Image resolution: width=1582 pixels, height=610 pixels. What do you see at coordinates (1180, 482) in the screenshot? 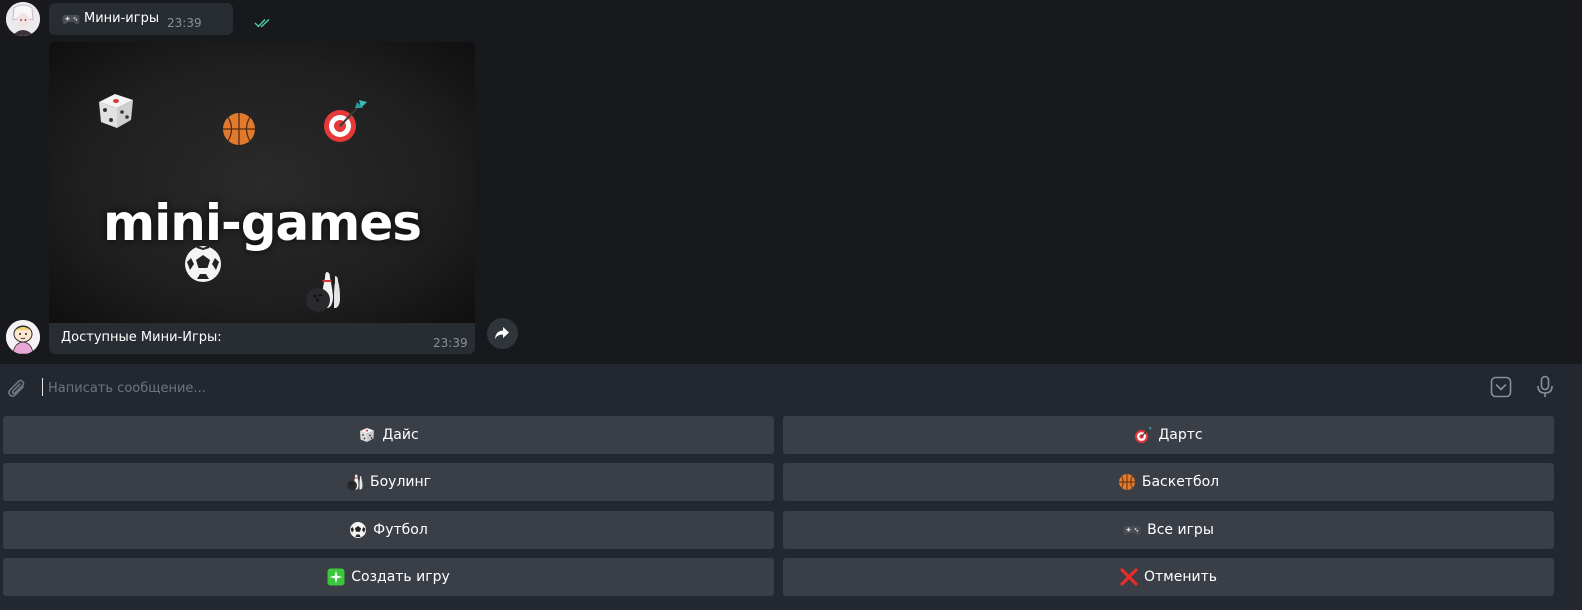
I see `button-label: Баскетбол` at bounding box center [1180, 482].